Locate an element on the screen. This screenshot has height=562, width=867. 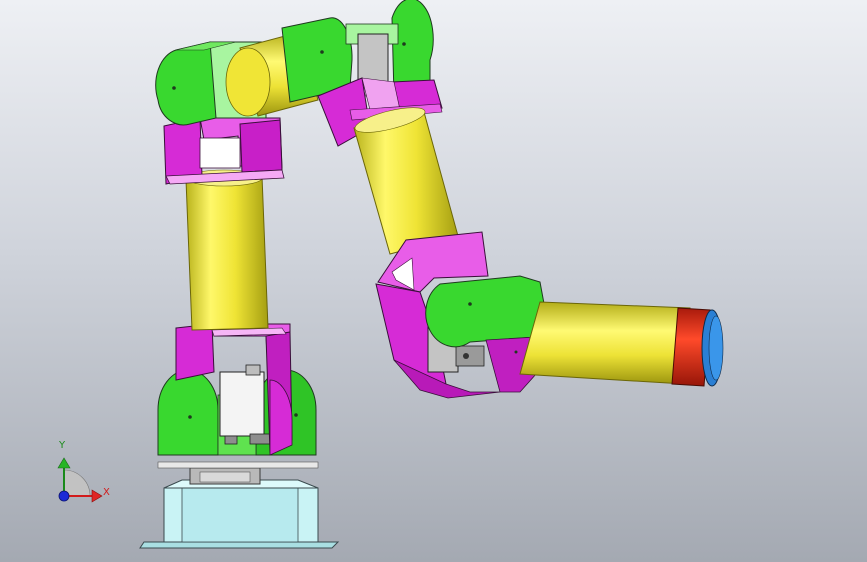
lower-link-tube is located at coordinates (227, 250).